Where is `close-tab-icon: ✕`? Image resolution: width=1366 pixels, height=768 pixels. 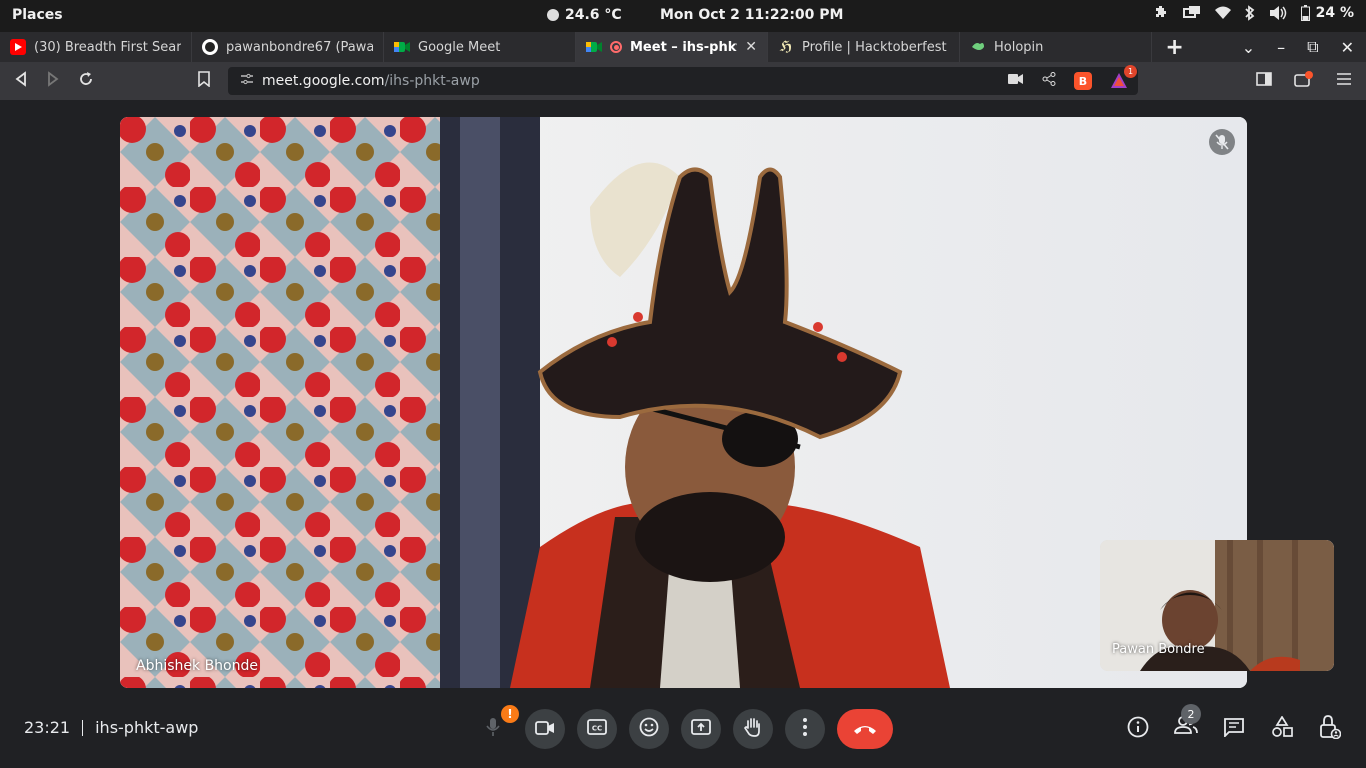
close-tab-icon: ✕ is located at coordinates (751, 47).